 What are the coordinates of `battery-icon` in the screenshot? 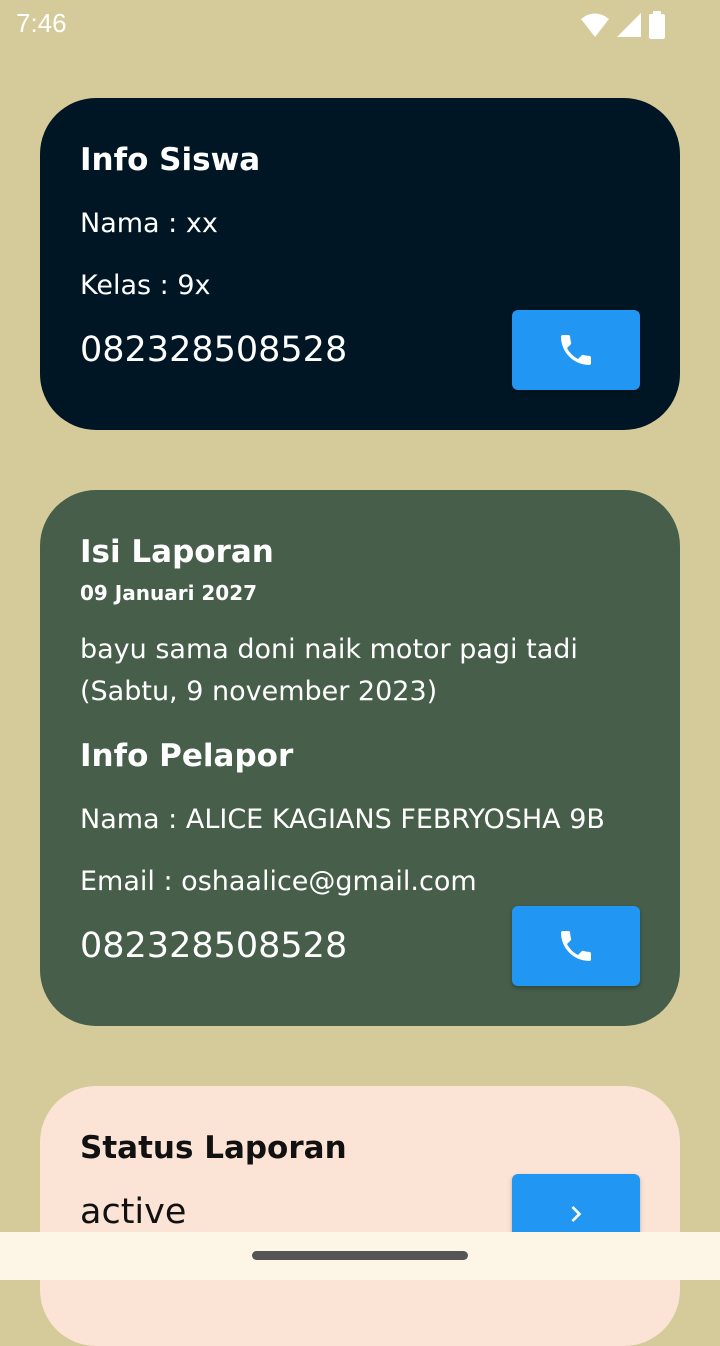 It's located at (657, 25).